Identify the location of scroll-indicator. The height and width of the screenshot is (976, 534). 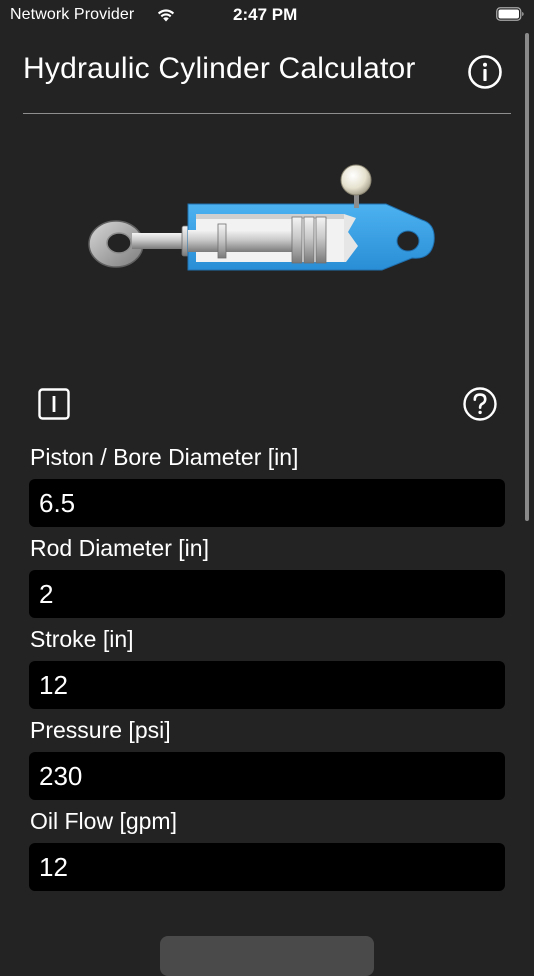
(527, 277).